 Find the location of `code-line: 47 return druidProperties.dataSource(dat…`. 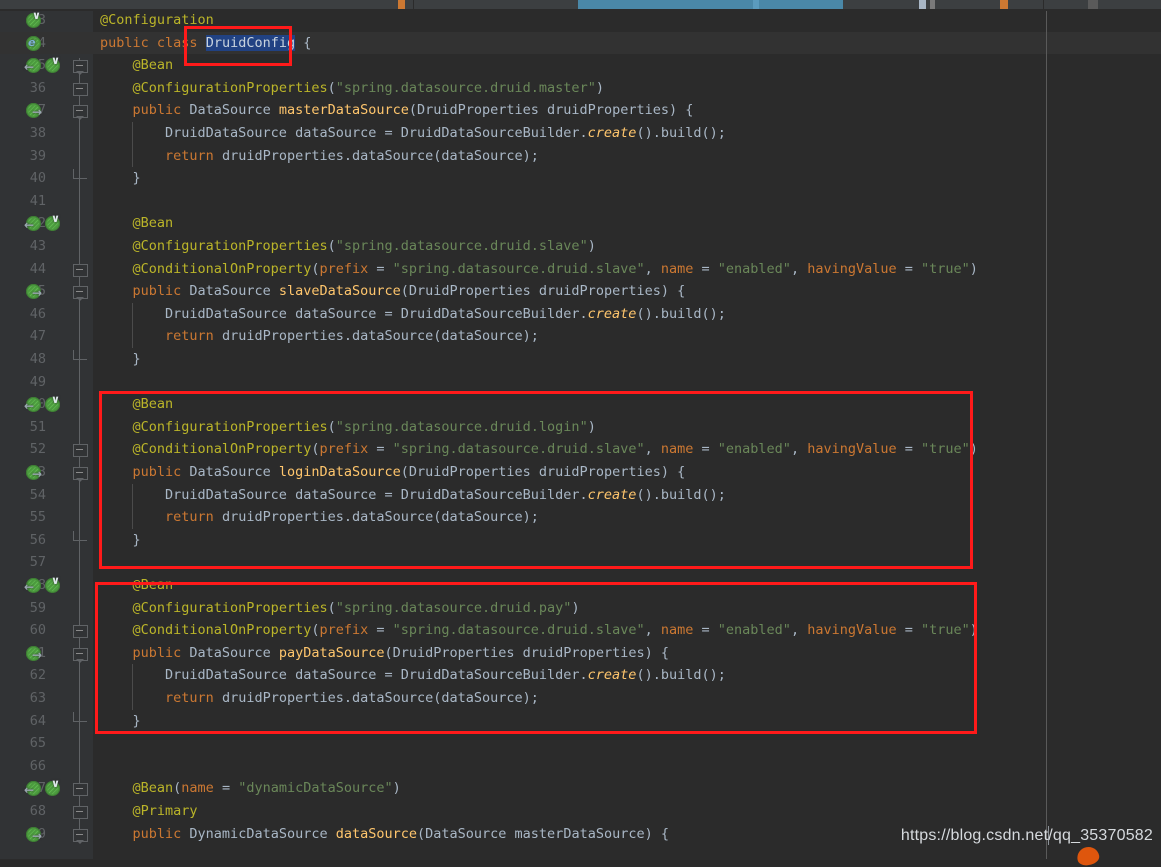

code-line: 47 return druidProperties.dataSource(dat… is located at coordinates (580, 336).